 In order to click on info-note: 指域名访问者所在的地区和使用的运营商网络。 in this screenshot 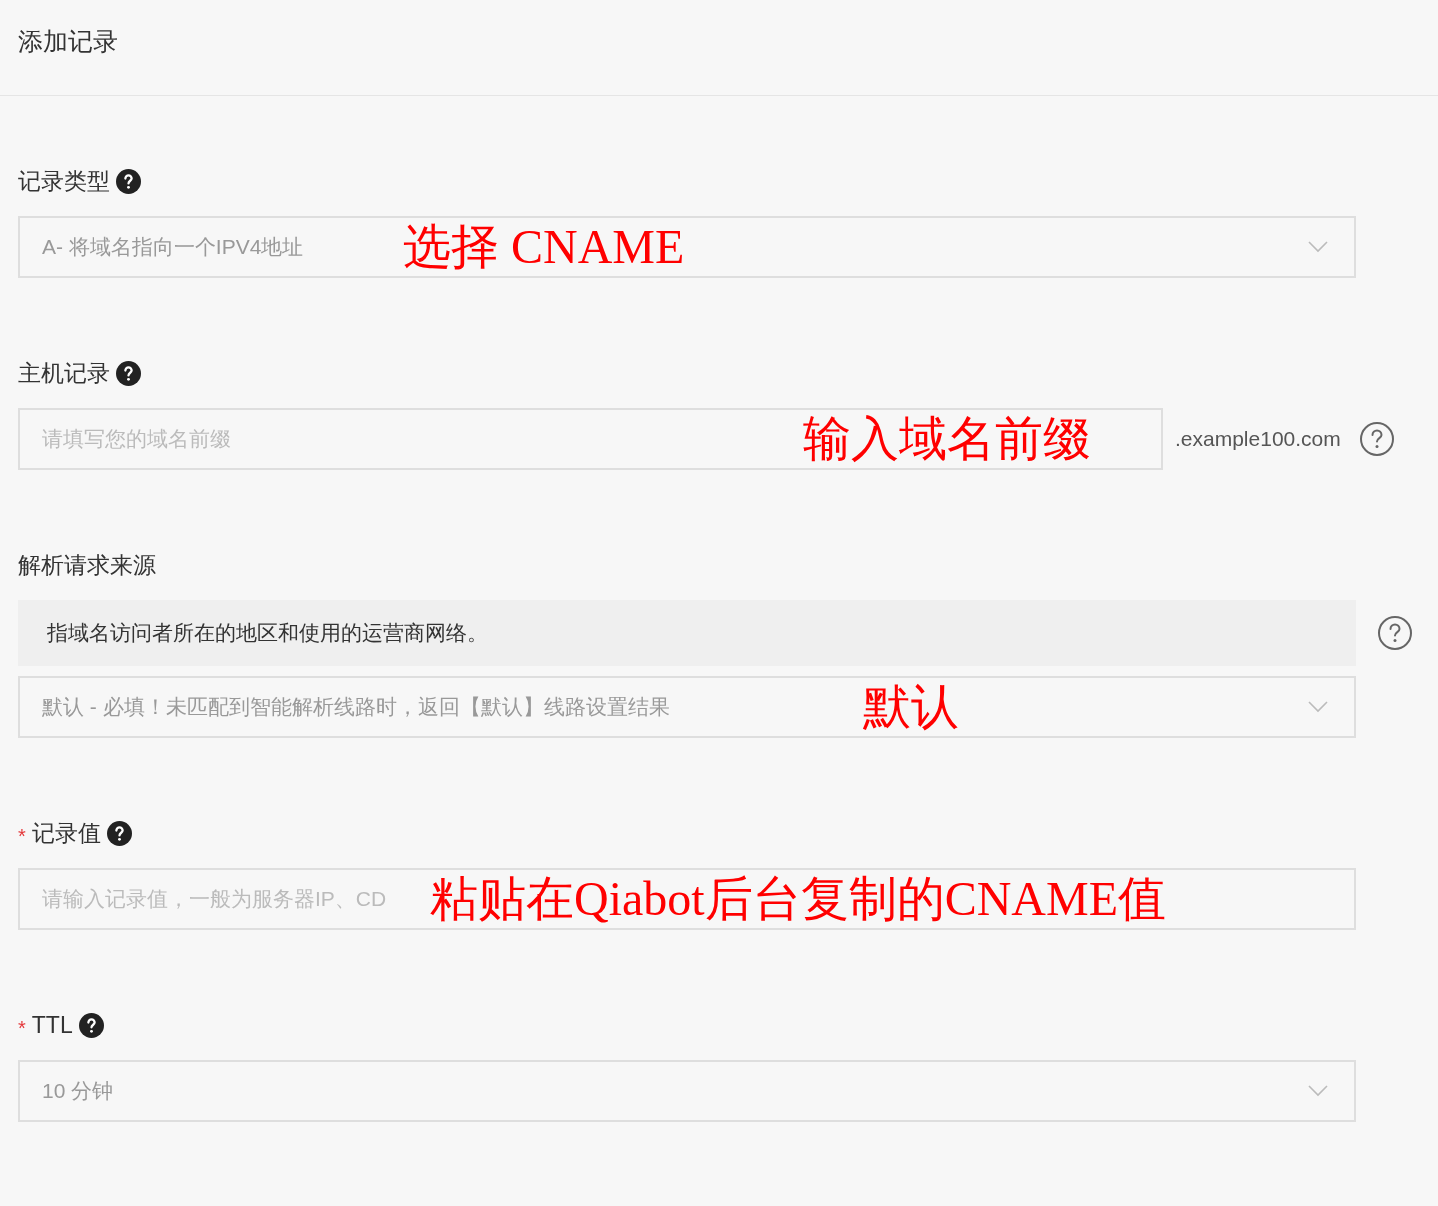, I will do `click(687, 633)`.